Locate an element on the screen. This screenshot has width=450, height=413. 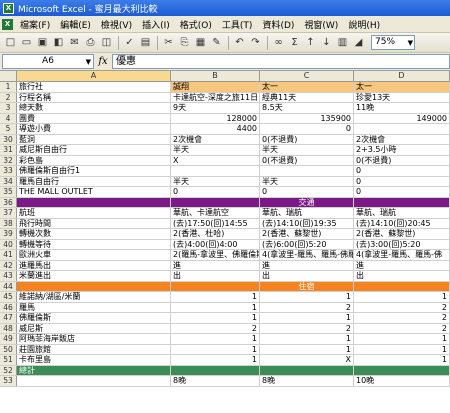
cell-c: 出 is located at coordinates (307, 276).